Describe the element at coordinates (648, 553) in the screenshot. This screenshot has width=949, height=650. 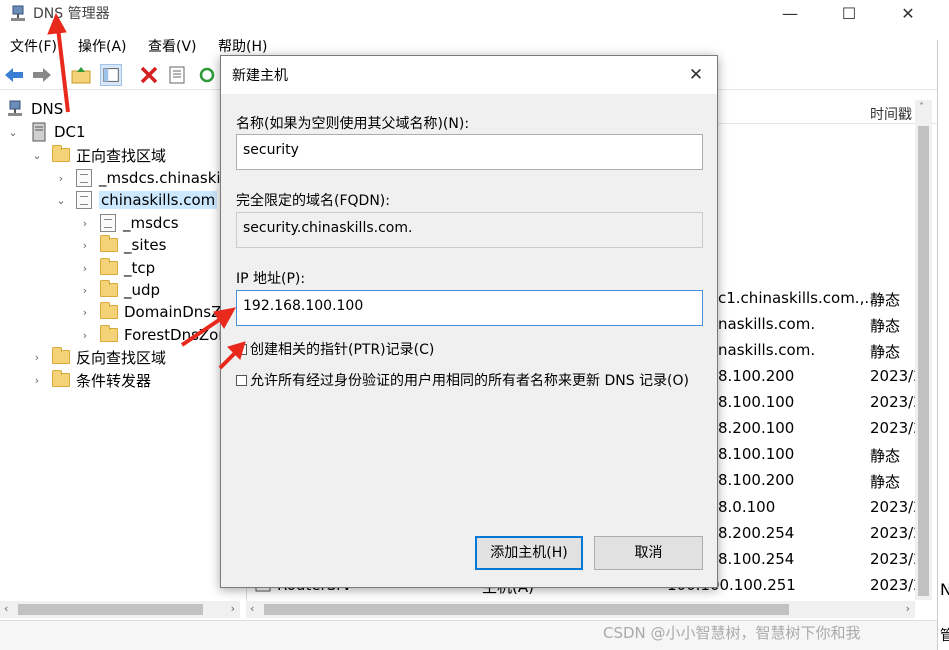
I see `cancel-button: 取消` at that location.